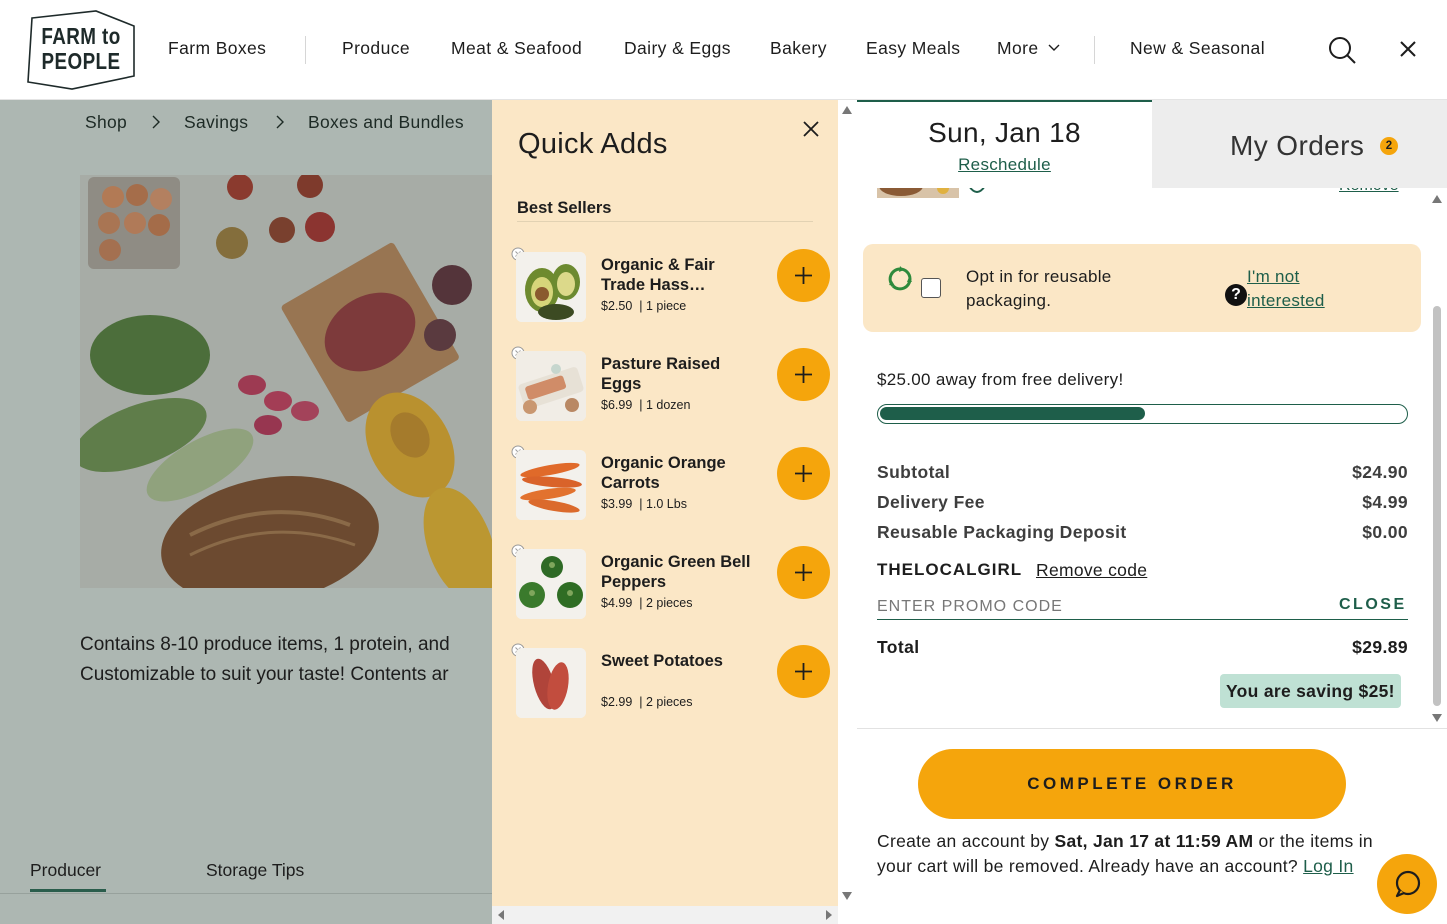 Image resolution: width=1447 pixels, height=924 pixels. What do you see at coordinates (1142, 502) in the screenshot?
I see `delivery-fee-row: Delivery Fee $4.99` at bounding box center [1142, 502].